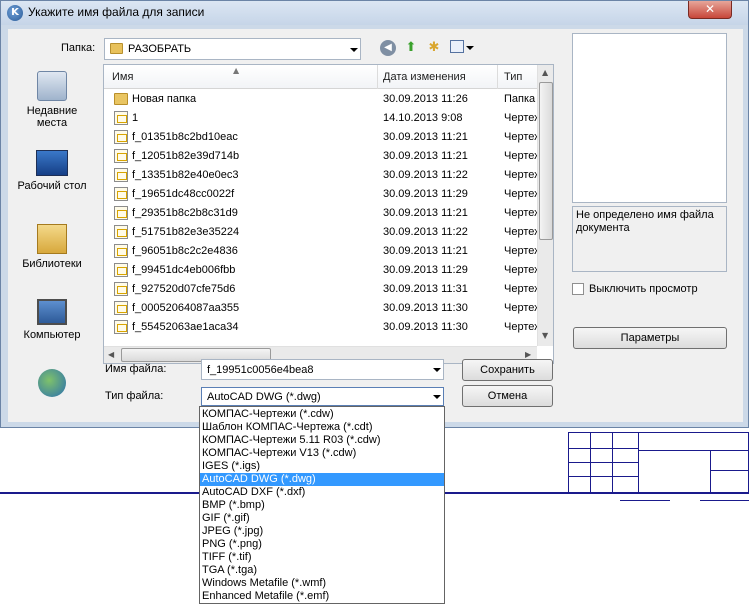 The height and width of the screenshot is (608, 749). I want to click on vertical-scrollbar: ▲ ▼, so click(545, 205).